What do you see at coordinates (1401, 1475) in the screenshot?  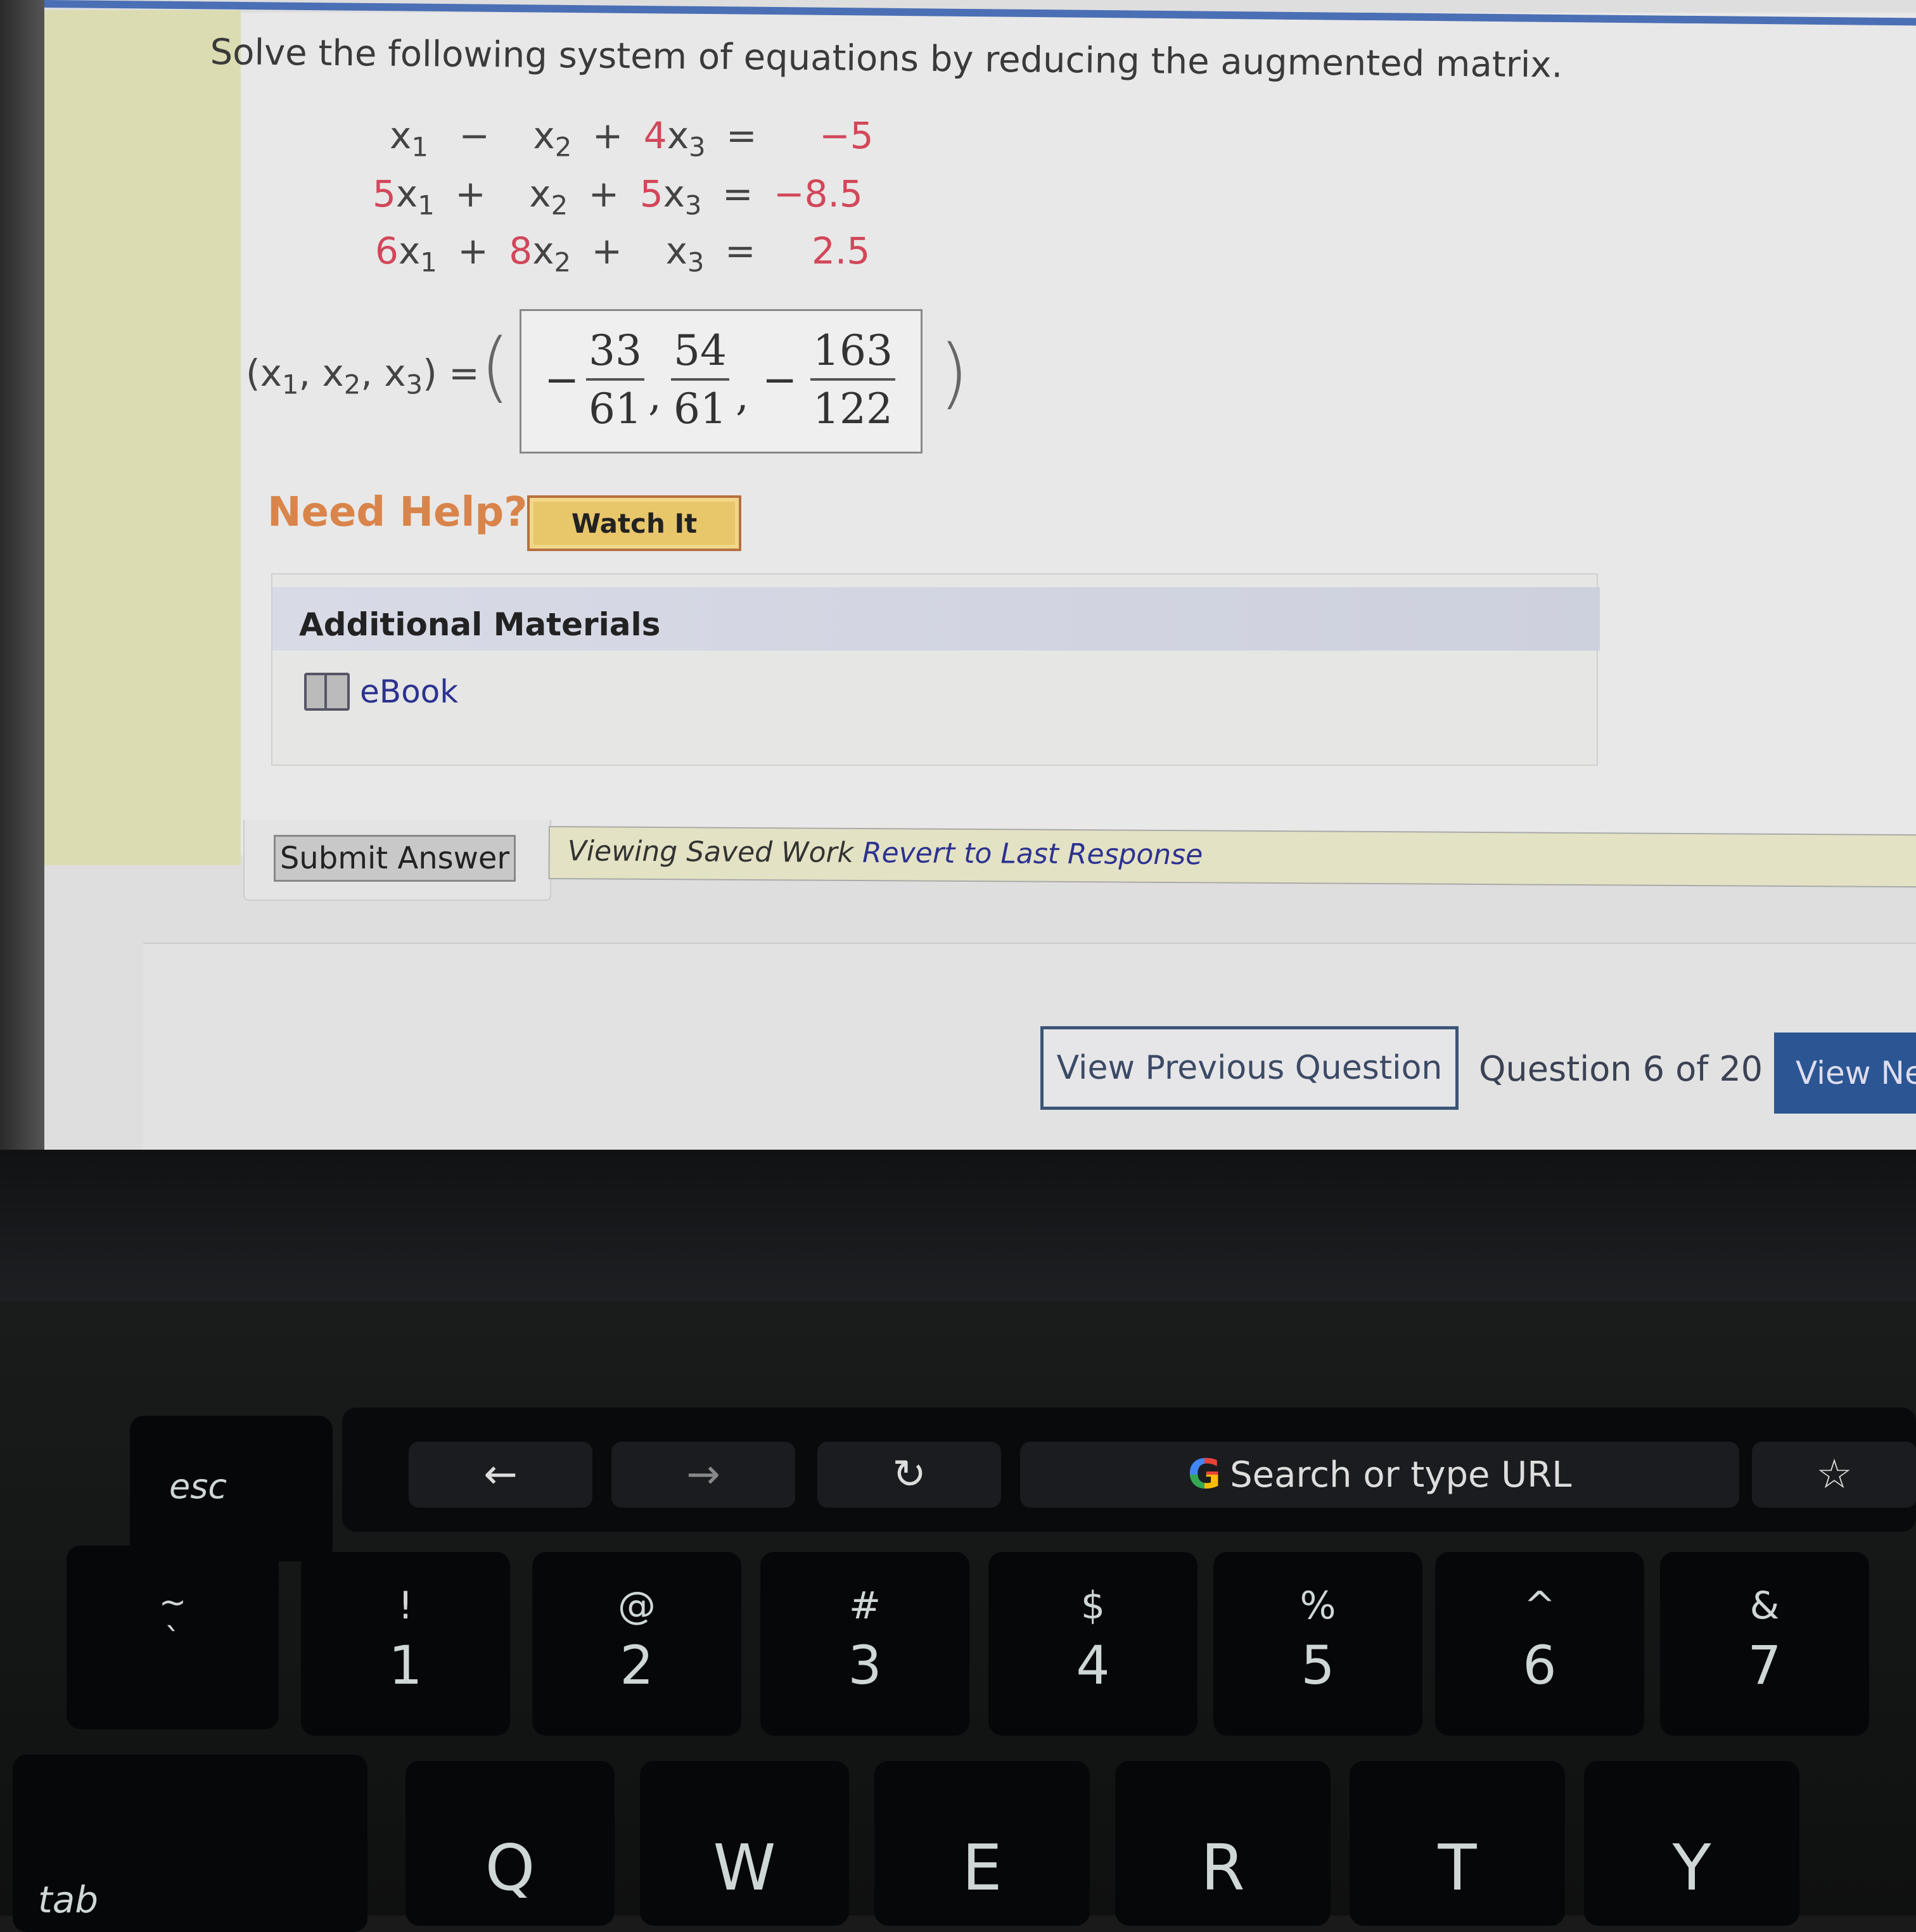 I see `search-placeholder: Search or type URL` at bounding box center [1401, 1475].